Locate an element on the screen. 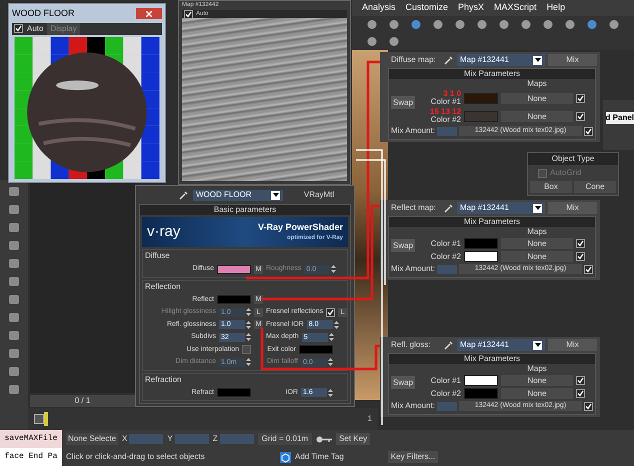 The height and width of the screenshot is (466, 634). time-marker is located at coordinates (46, 419).